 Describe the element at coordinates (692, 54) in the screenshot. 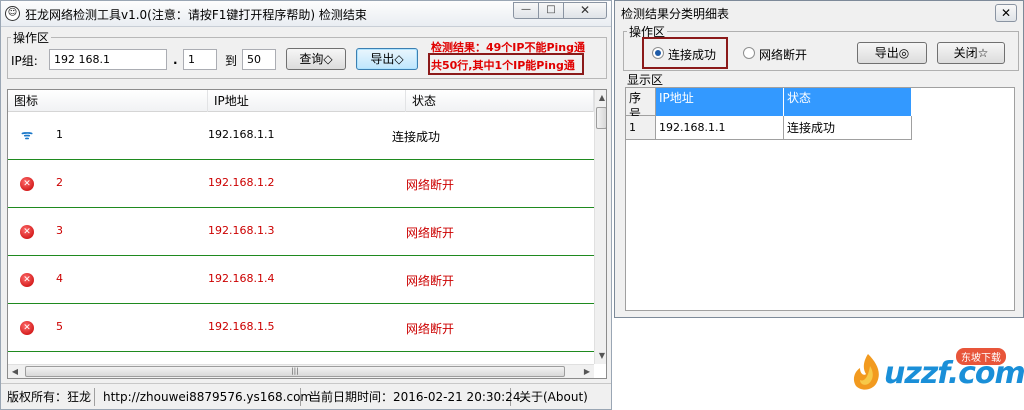

I see `radio-success-label: 连接成功` at that location.